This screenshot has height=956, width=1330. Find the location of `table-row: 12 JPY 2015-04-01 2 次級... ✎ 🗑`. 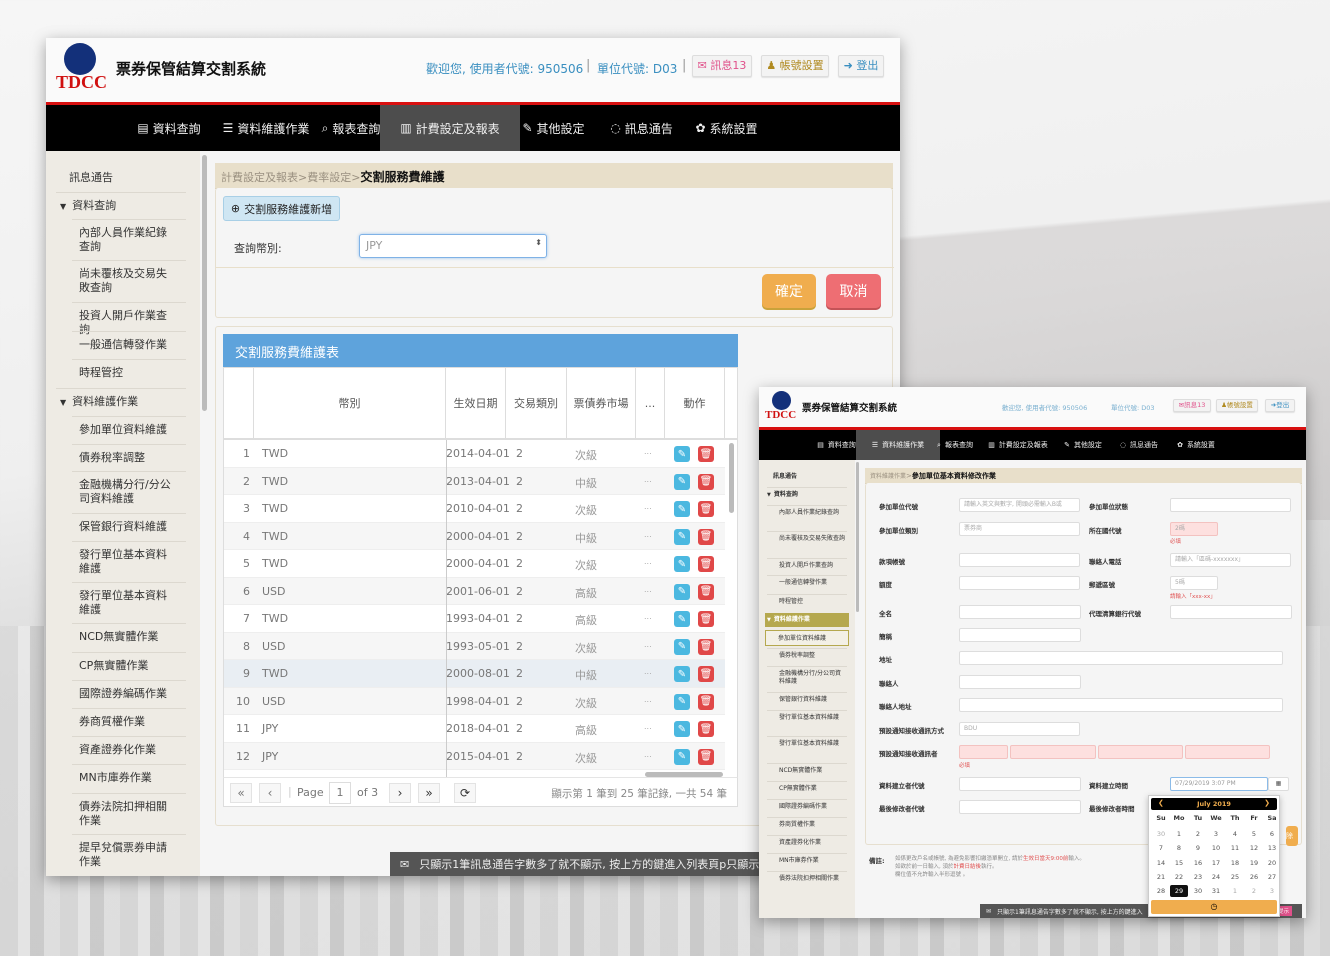

table-row: 12 JPY 2015-04-01 2 次級... ✎ 🗑 is located at coordinates (474, 756).